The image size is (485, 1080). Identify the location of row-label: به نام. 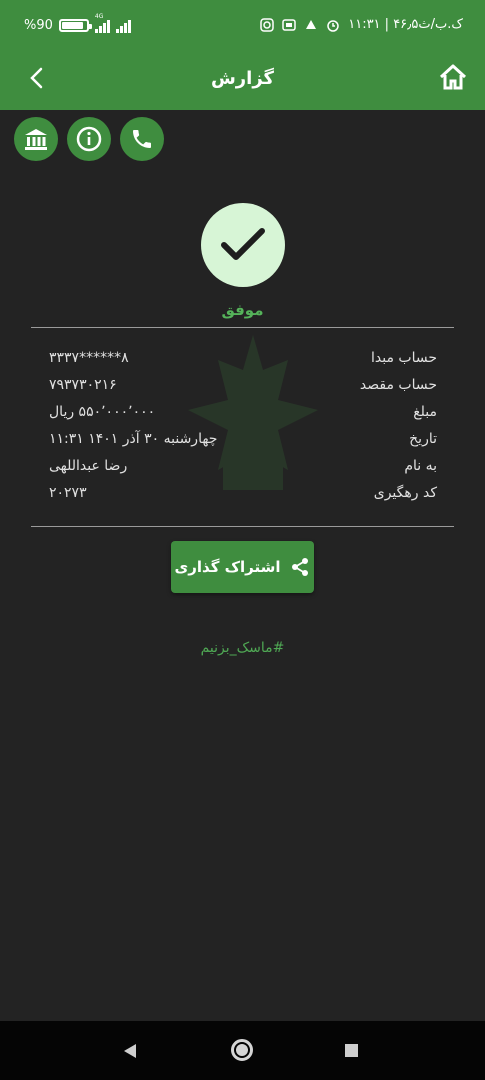
(420, 466).